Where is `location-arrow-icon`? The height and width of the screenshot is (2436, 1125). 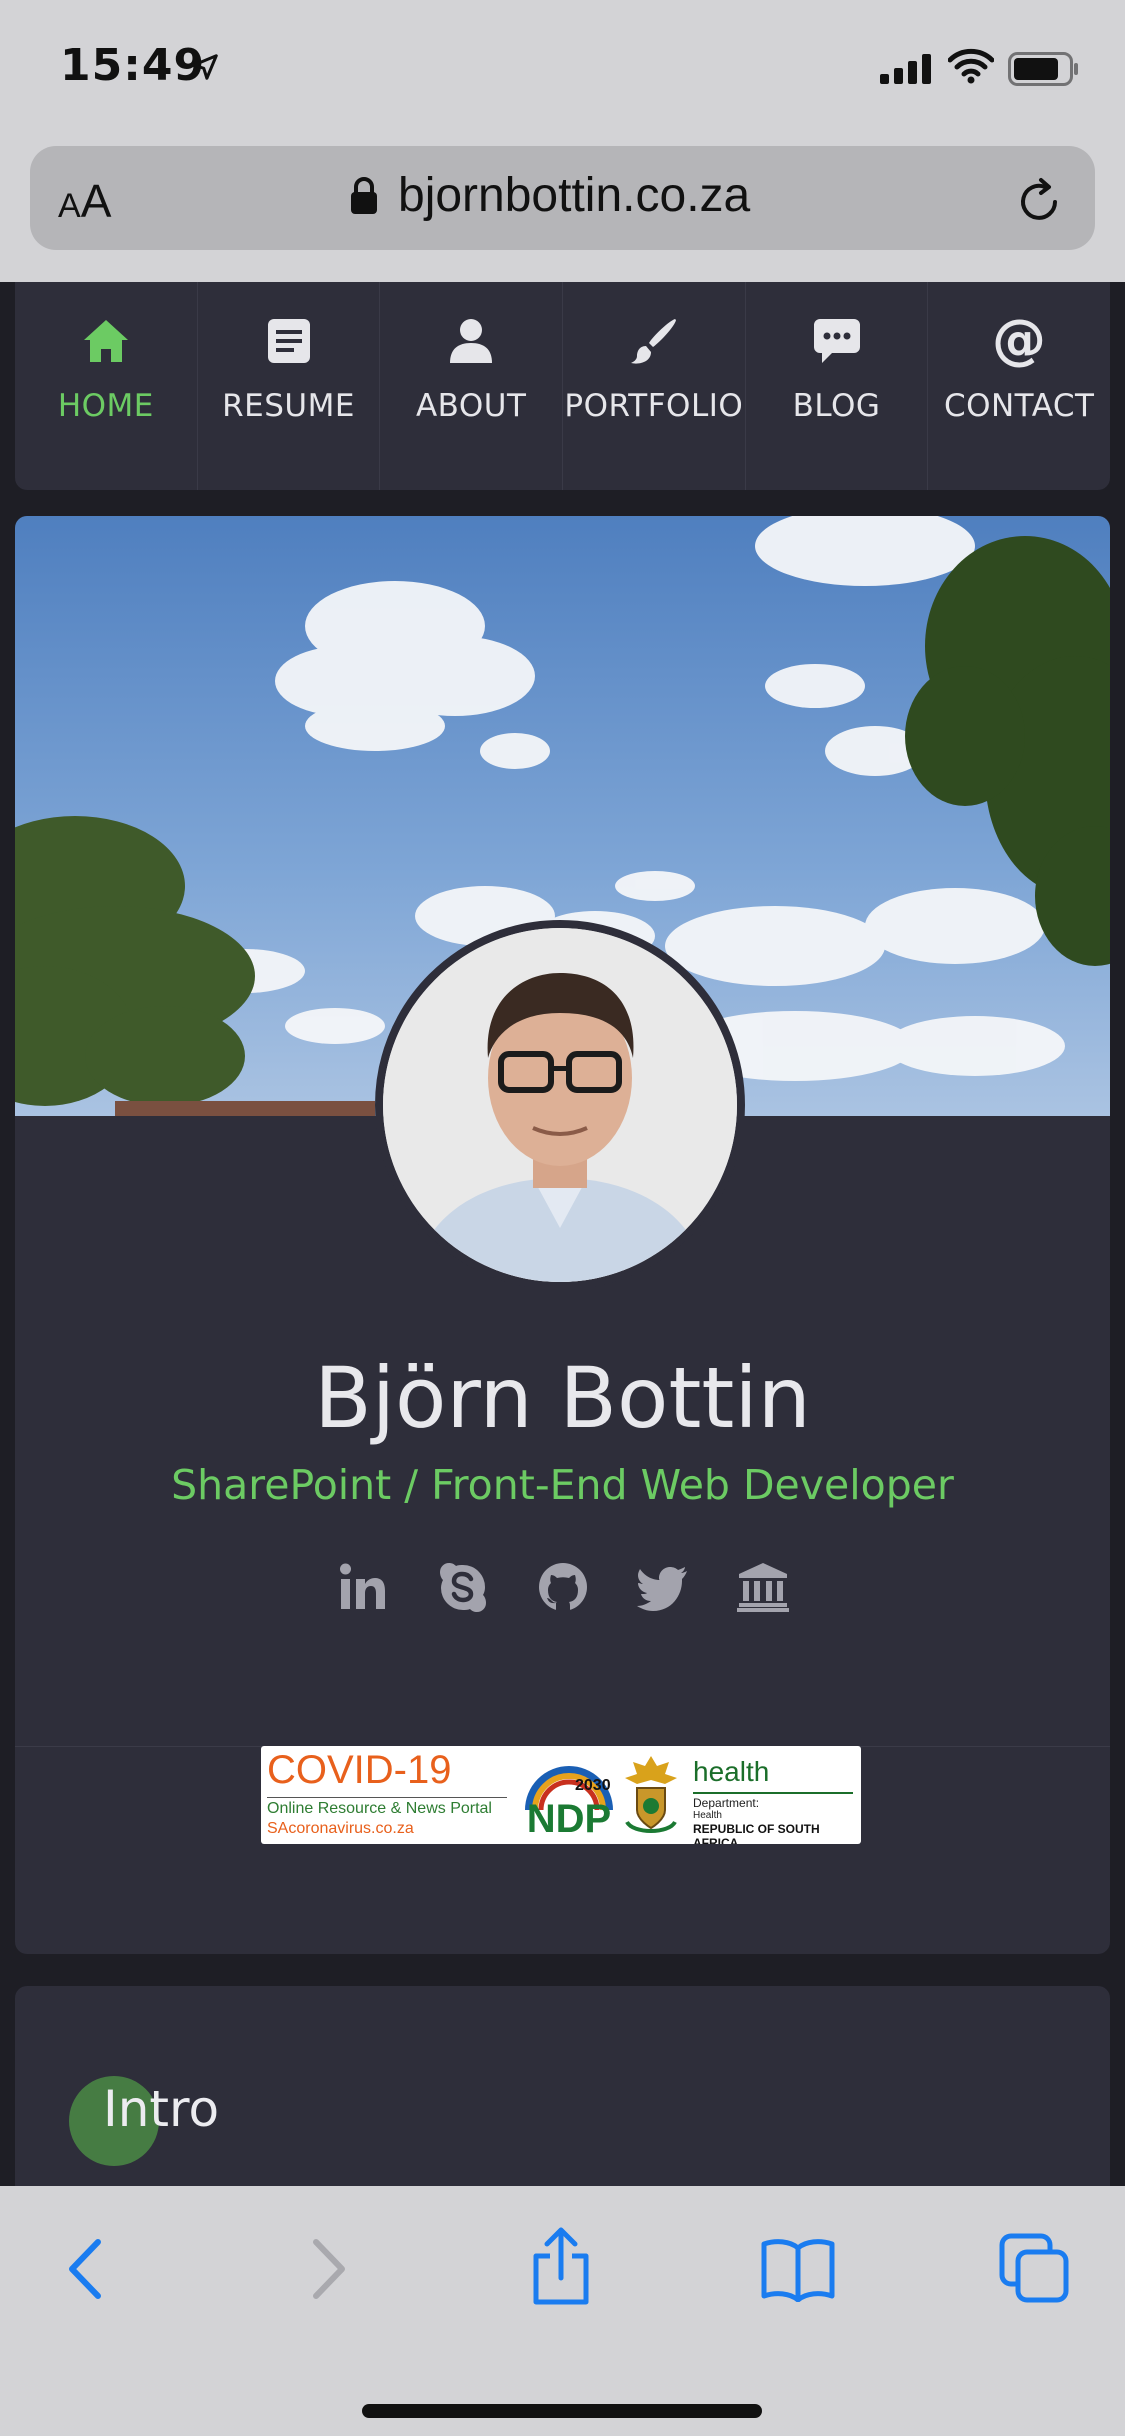
location-arrow-icon is located at coordinates (205, 67).